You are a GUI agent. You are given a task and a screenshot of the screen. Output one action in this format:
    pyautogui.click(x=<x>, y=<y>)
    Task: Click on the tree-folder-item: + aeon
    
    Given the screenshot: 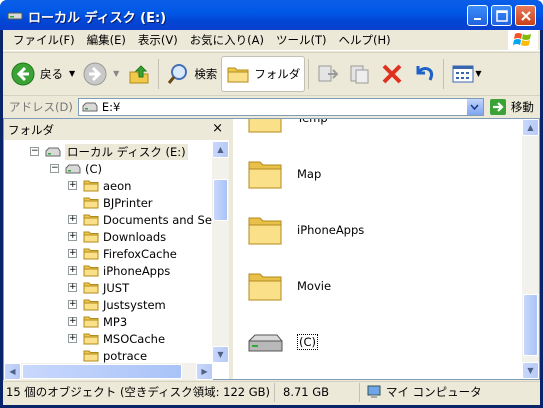 What is the action you would take?
    pyautogui.click(x=99, y=185)
    